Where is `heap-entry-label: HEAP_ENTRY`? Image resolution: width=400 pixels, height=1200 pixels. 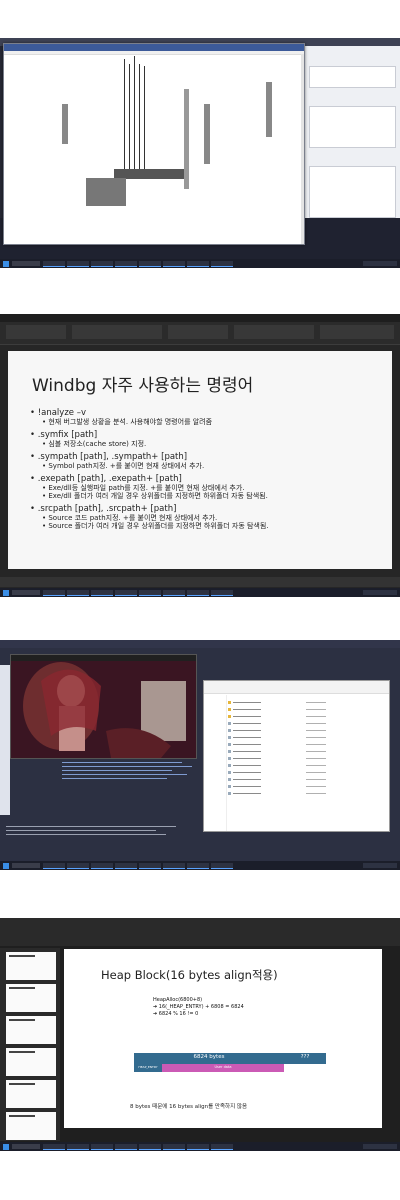
heap-entry-label: HEAP_ENTRY is located at coordinates (148, 1067).